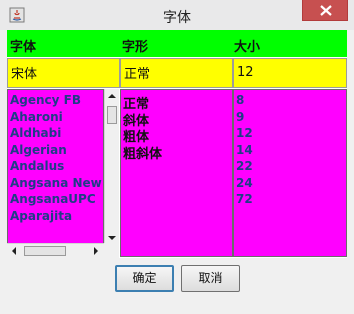 This screenshot has width=354, height=314. What do you see at coordinates (111, 167) in the screenshot?
I see `font-list-vertical-scrollbar` at bounding box center [111, 167].